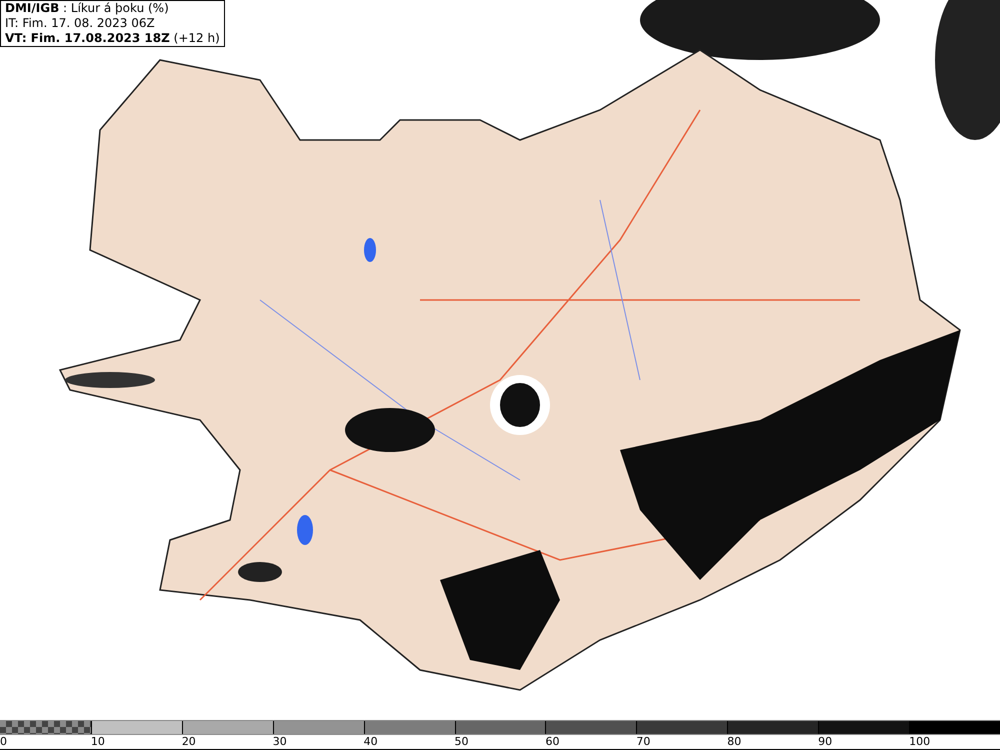 The image size is (1000, 750). I want to click on legend-label: 100, so click(919, 741).